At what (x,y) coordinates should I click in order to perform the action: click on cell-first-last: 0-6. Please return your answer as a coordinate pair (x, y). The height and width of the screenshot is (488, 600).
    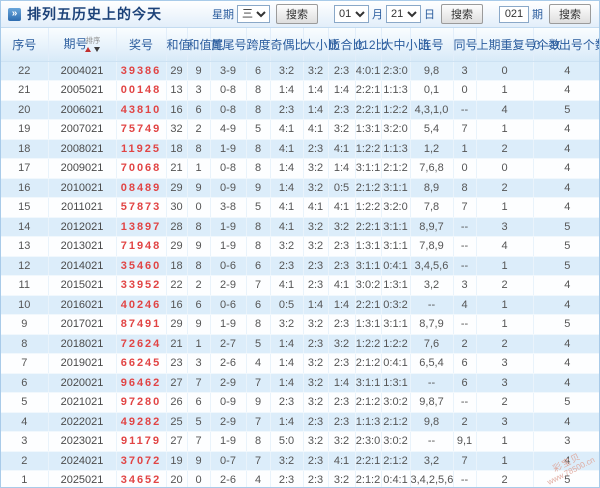
    Looking at the image, I should click on (228, 305).